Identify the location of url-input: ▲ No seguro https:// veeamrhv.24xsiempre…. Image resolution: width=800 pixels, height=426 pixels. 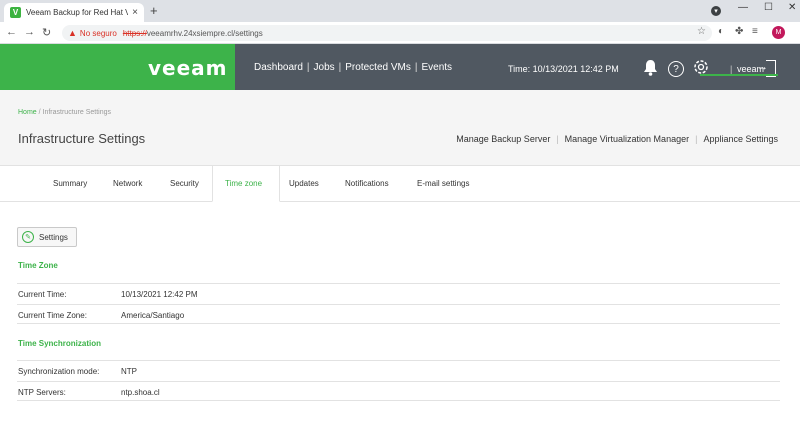
(387, 33).